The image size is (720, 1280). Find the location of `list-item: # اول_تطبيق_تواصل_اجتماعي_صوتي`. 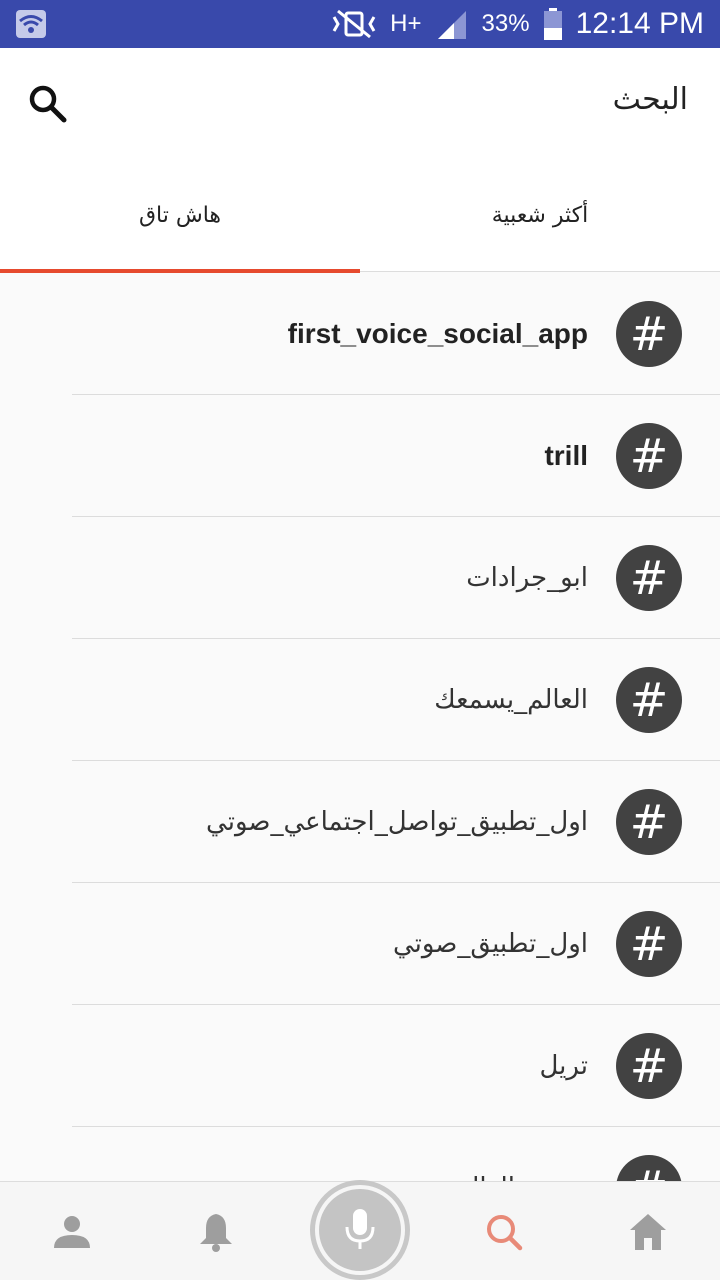

list-item: # اول_تطبيق_تواصل_اجتماعي_صوتي is located at coordinates (360, 822).